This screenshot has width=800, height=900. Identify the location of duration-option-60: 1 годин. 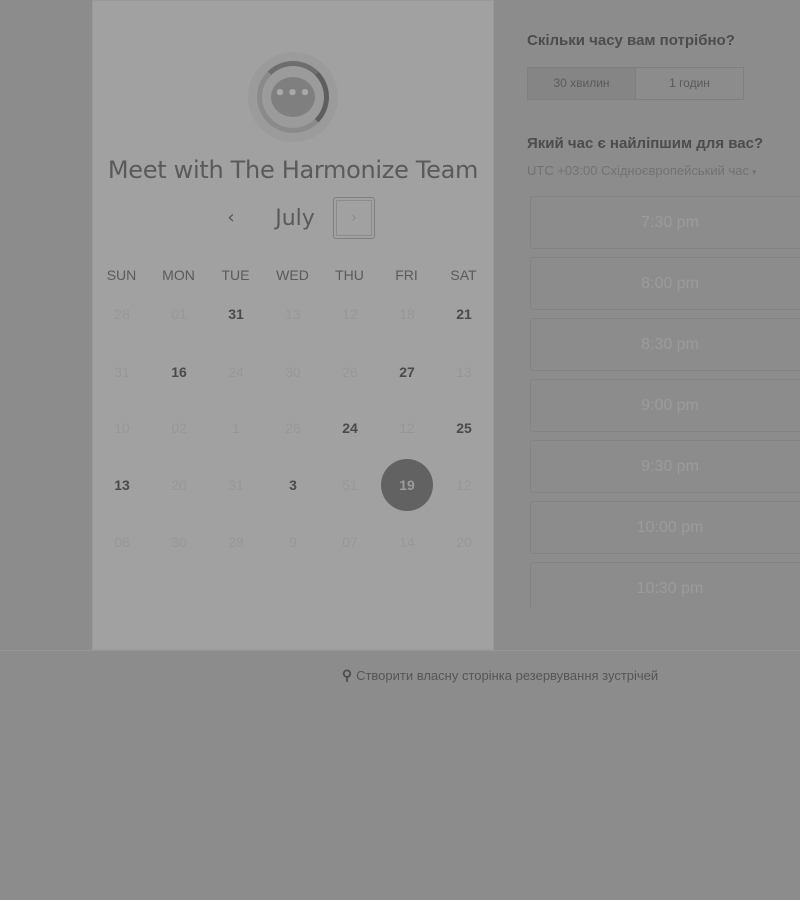
(689, 83).